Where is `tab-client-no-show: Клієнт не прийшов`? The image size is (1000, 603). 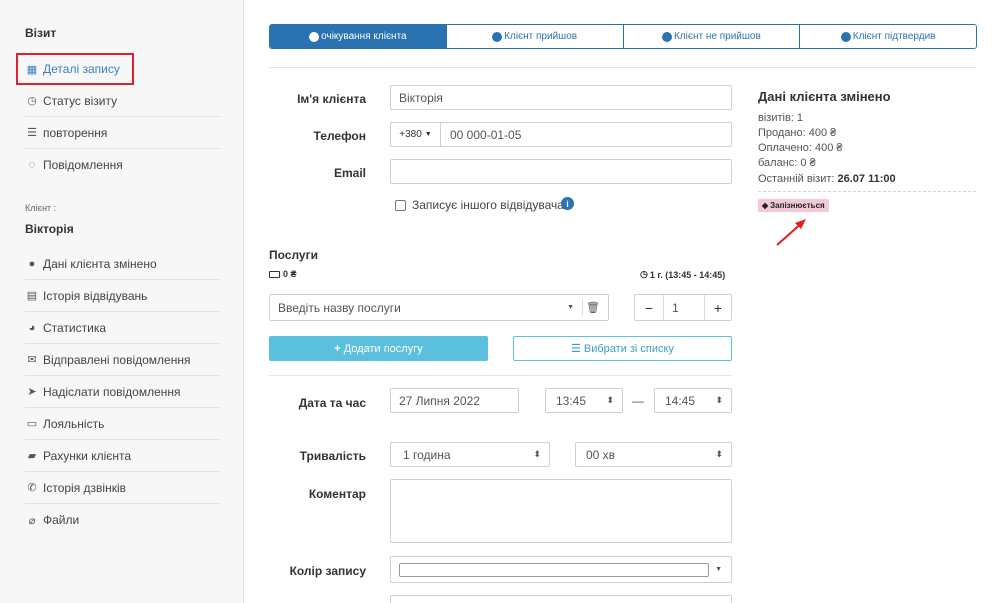
tab-client-no-show: Клієнт не прийшов is located at coordinates (711, 36).